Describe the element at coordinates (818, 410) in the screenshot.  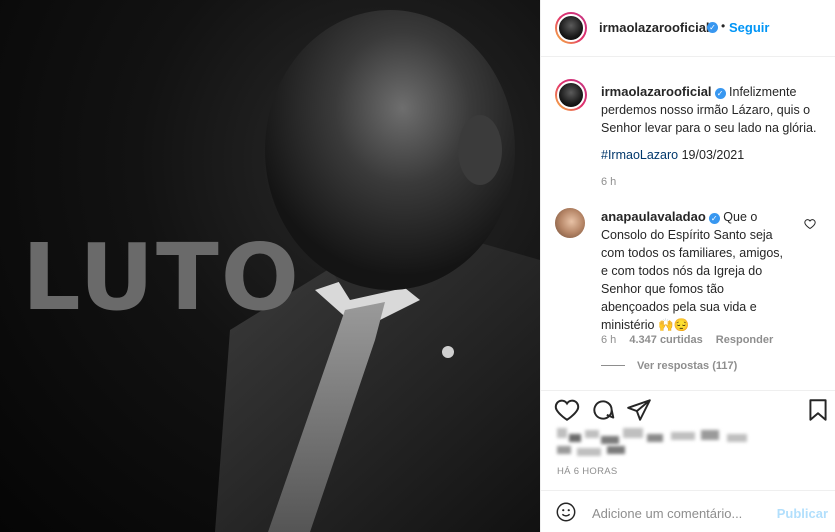
I see `save-bookmark-icon` at that location.